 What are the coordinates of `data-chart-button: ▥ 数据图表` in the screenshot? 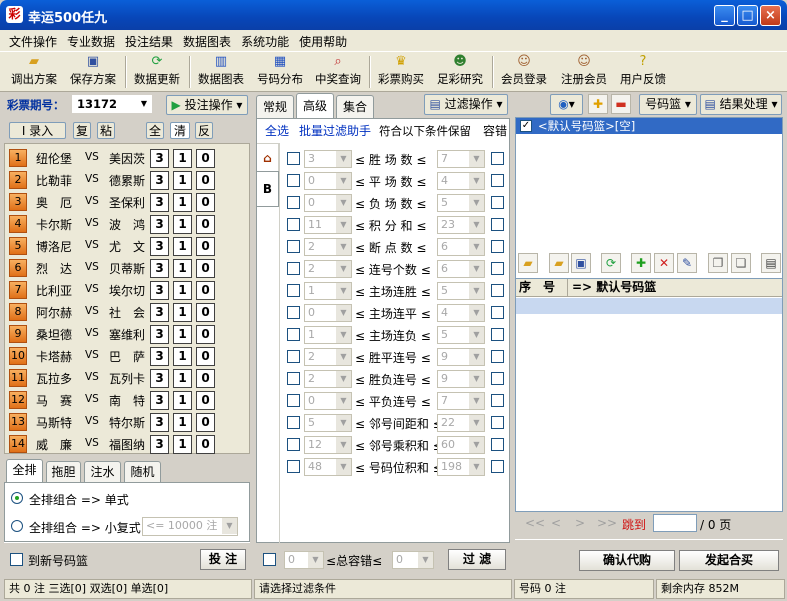 It's located at (221, 72).